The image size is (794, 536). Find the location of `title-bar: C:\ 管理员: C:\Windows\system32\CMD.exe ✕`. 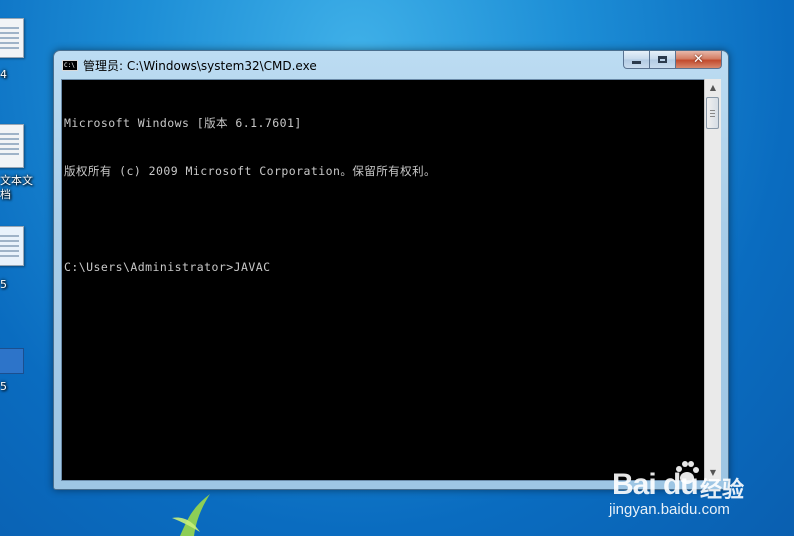

title-bar: C:\ 管理员: C:\Windows\system32\CMD.exe ✕ is located at coordinates (391, 65).